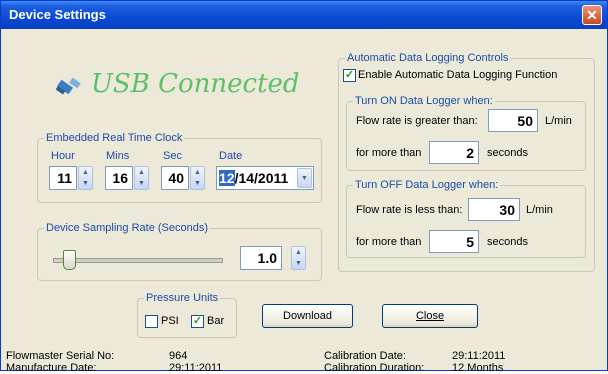 This screenshot has height=374, width=608. Describe the element at coordinates (63, 178) in the screenshot. I see `hour-field: 11` at that location.